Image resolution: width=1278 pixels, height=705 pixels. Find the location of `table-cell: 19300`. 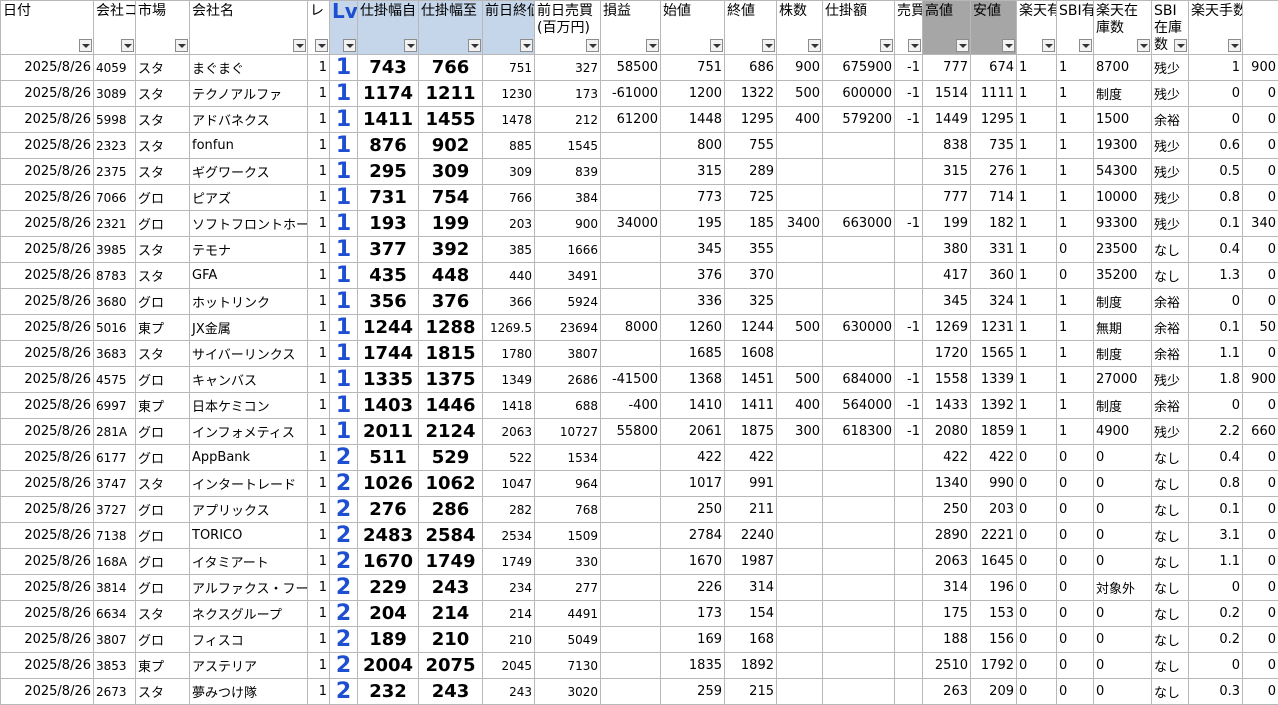

table-cell: 19300 is located at coordinates (1123, 146).